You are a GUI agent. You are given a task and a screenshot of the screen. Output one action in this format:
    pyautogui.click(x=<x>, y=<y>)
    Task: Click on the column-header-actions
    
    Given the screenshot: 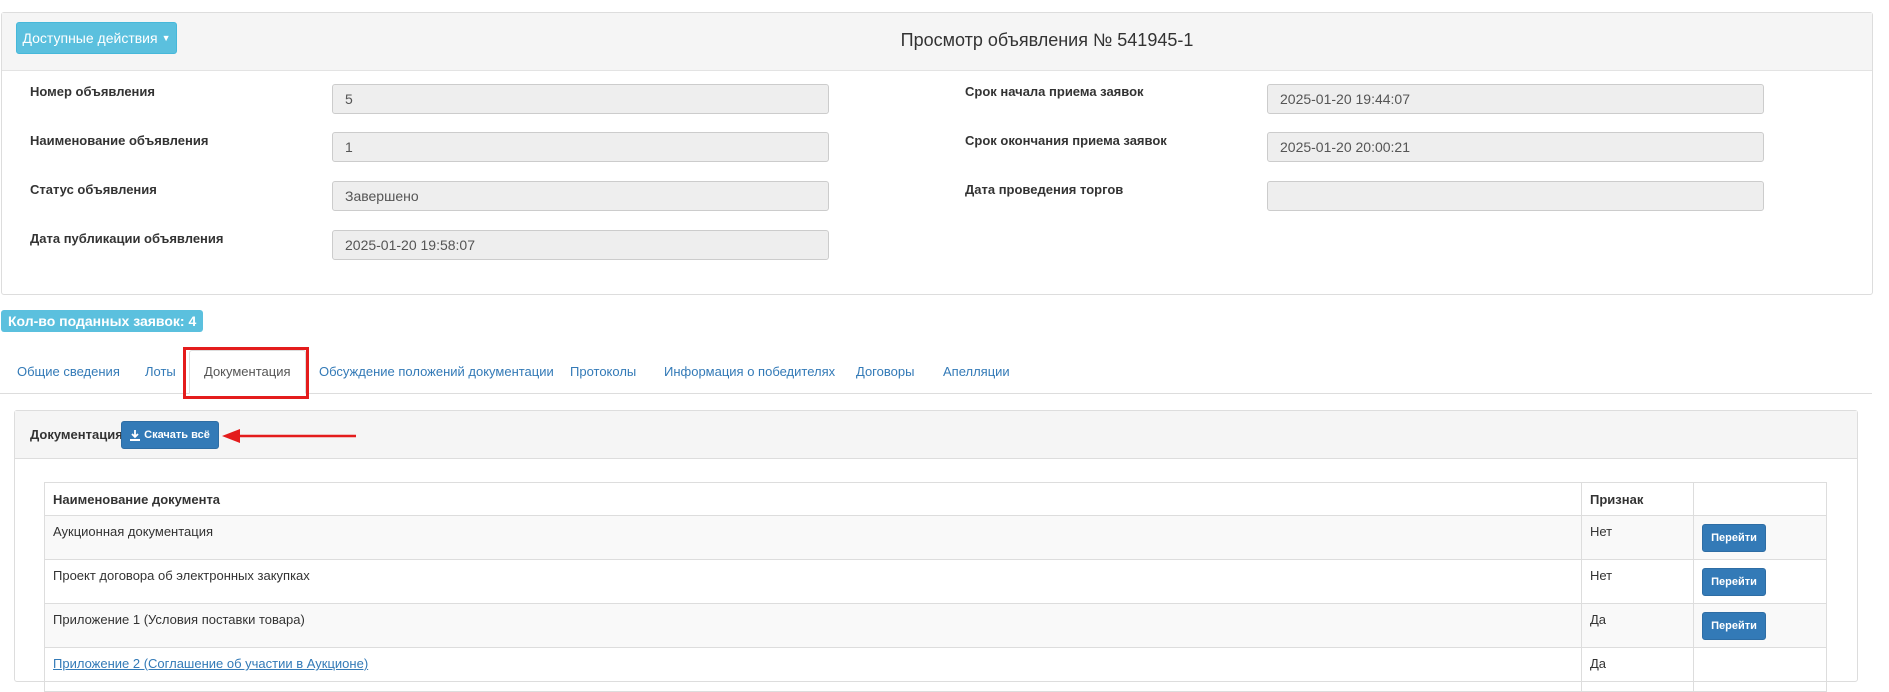 What is the action you would take?
    pyautogui.click(x=1760, y=499)
    